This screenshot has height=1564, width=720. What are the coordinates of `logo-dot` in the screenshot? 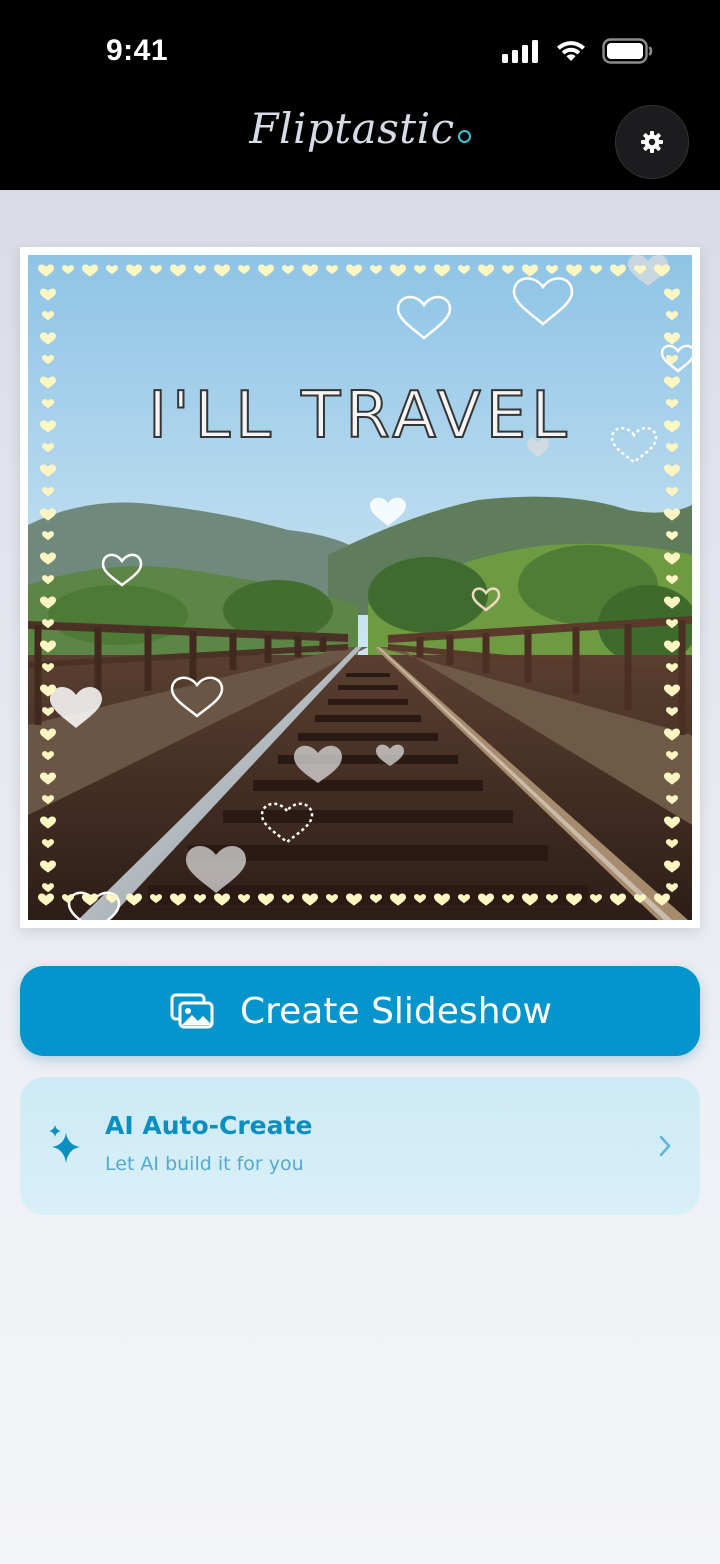 It's located at (464, 136).